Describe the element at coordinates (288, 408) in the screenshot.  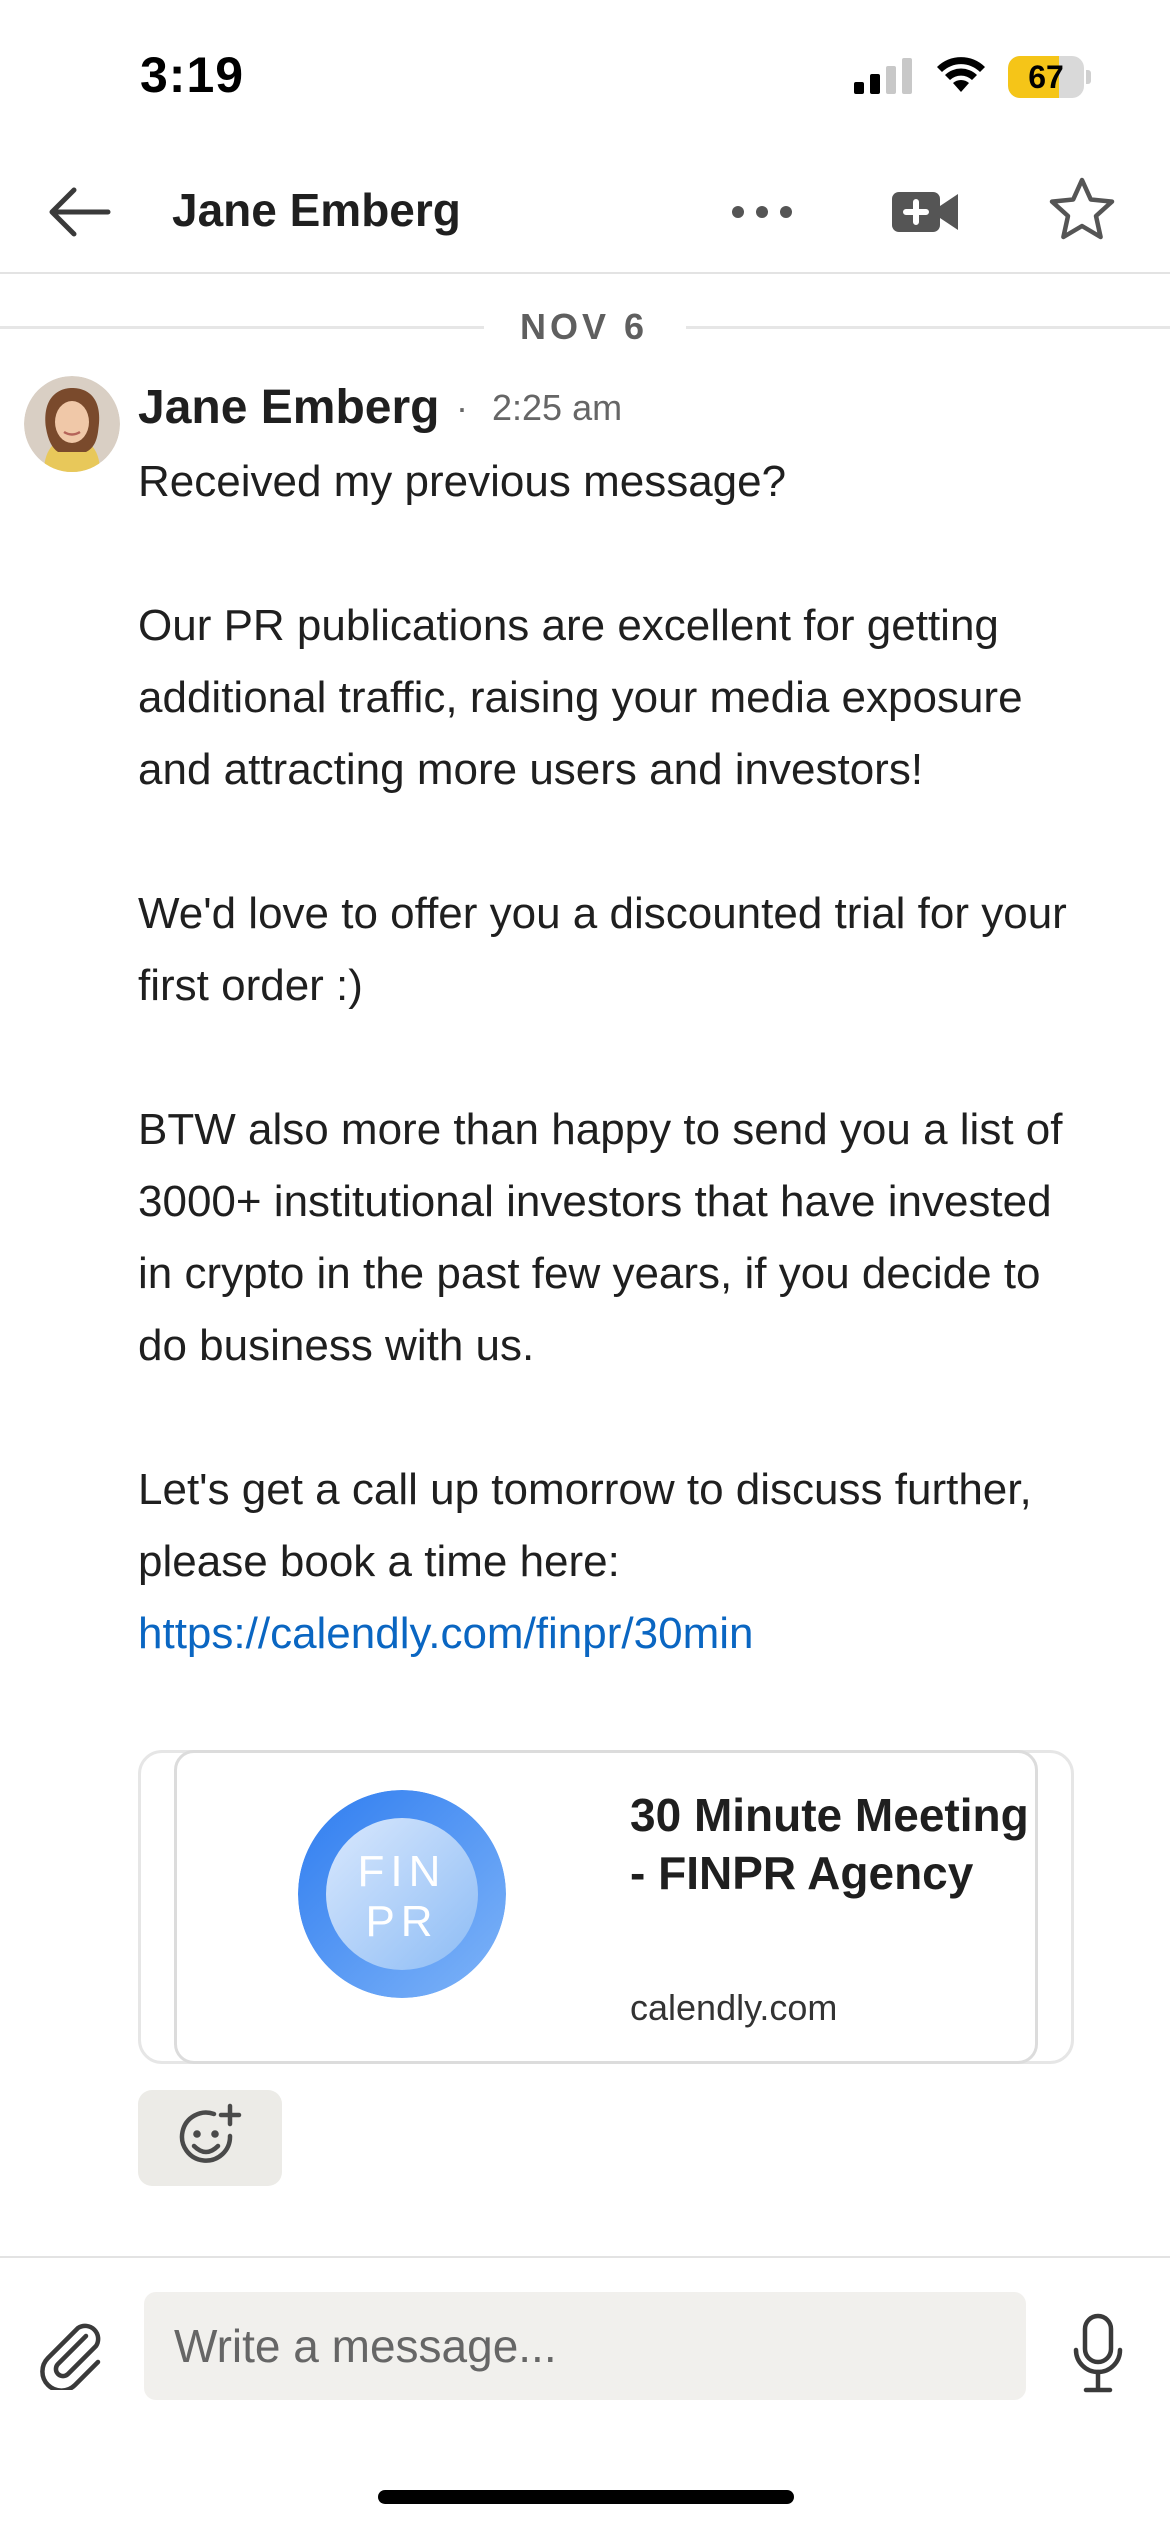
I see `sender-name: Jane Emberg` at that location.